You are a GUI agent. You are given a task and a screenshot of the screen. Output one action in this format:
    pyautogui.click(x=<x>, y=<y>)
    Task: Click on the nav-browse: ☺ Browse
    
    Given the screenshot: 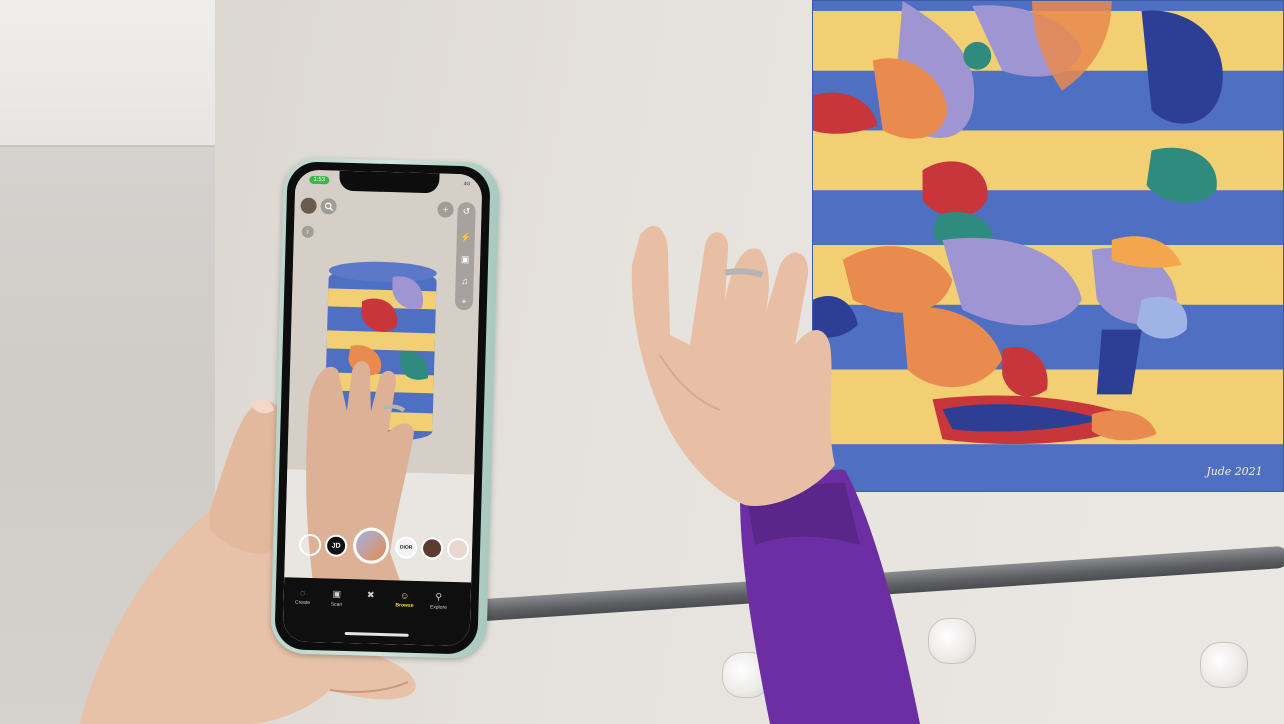 What is the action you would take?
    pyautogui.click(x=404, y=599)
    